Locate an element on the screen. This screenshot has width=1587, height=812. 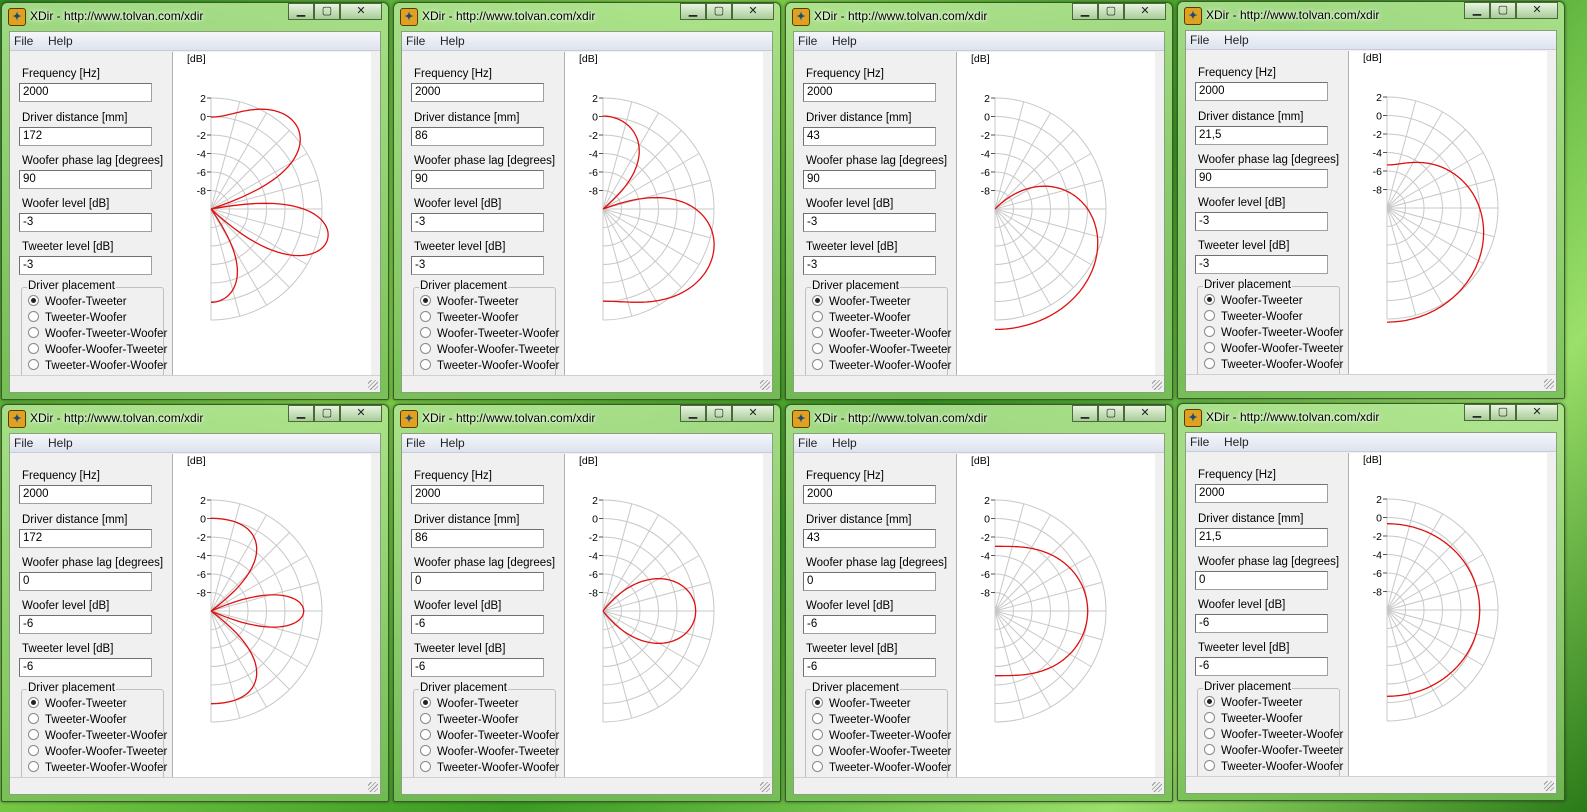
woofer-level-input: -6 is located at coordinates (85, 624).